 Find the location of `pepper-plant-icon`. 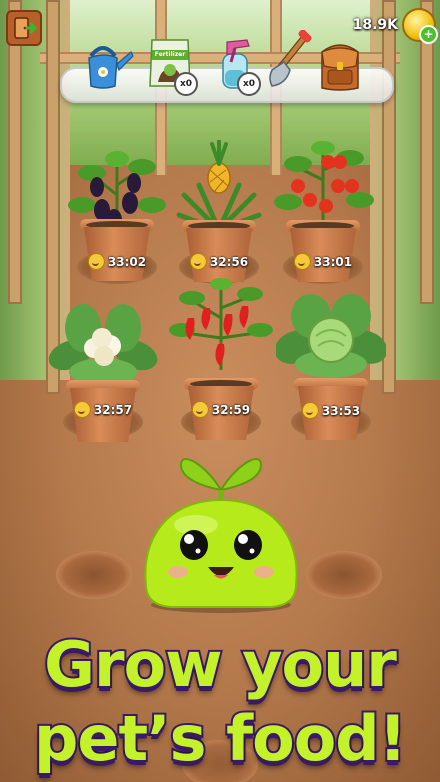

pepper-plant-icon is located at coordinates (221, 324).